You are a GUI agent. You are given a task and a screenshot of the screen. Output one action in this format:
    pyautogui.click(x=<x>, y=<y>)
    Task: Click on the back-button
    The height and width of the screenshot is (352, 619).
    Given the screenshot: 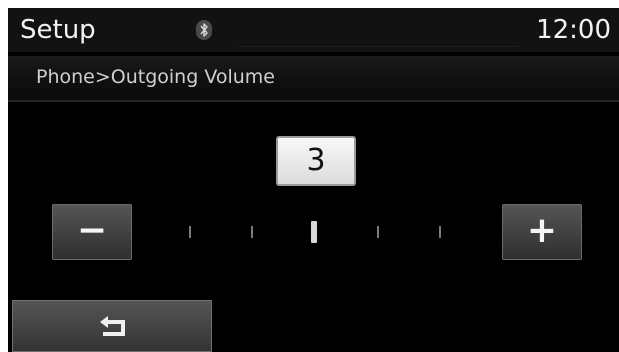 What is the action you would take?
    pyautogui.click(x=112, y=326)
    